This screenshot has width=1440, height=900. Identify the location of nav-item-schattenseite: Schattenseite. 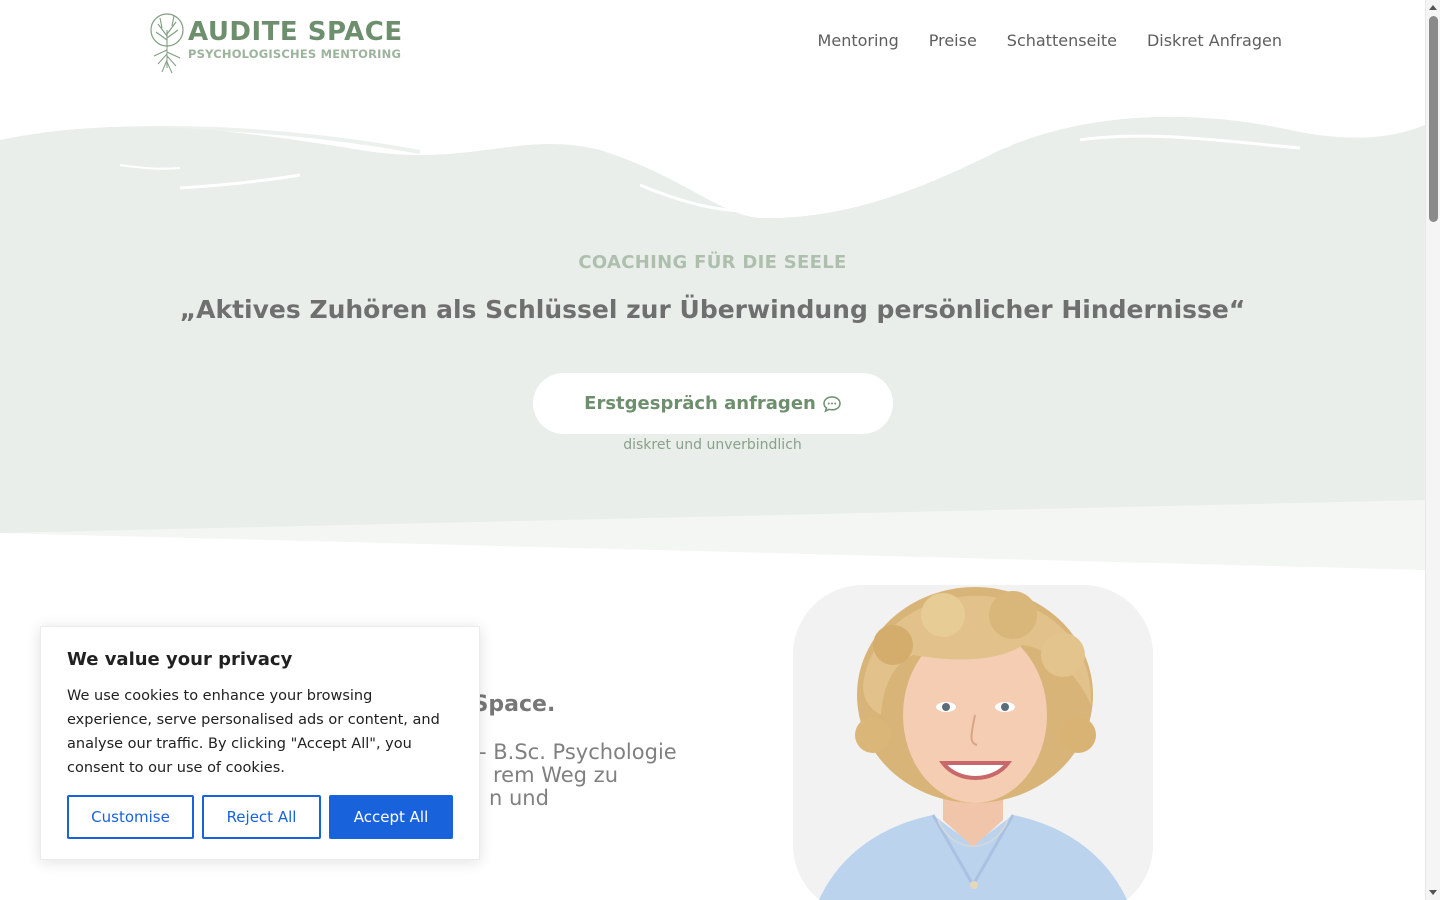
(1062, 40).